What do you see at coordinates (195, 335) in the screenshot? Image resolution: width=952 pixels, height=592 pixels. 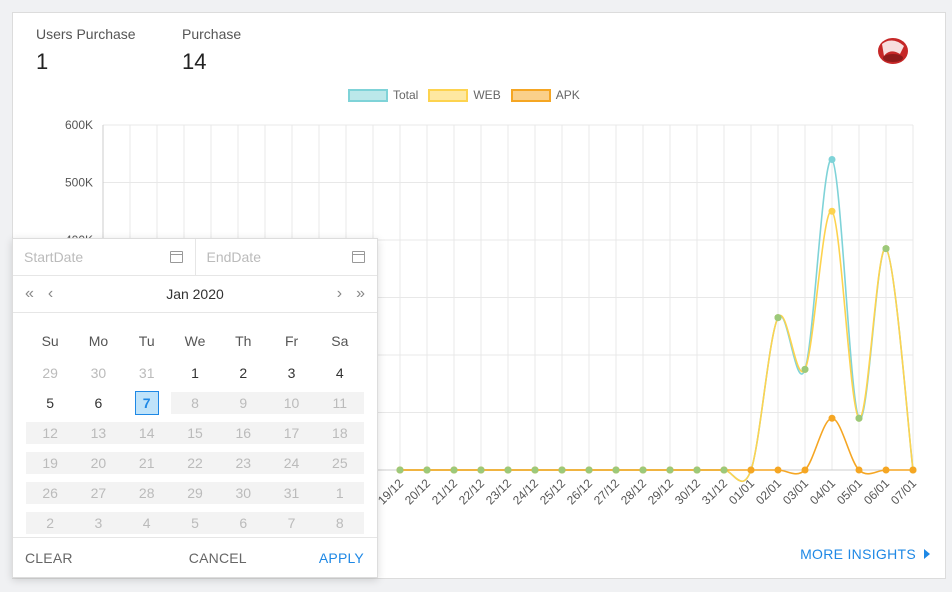 I see `weekday-header: Su Mo Tu We Th Fr Sa` at bounding box center [195, 335].